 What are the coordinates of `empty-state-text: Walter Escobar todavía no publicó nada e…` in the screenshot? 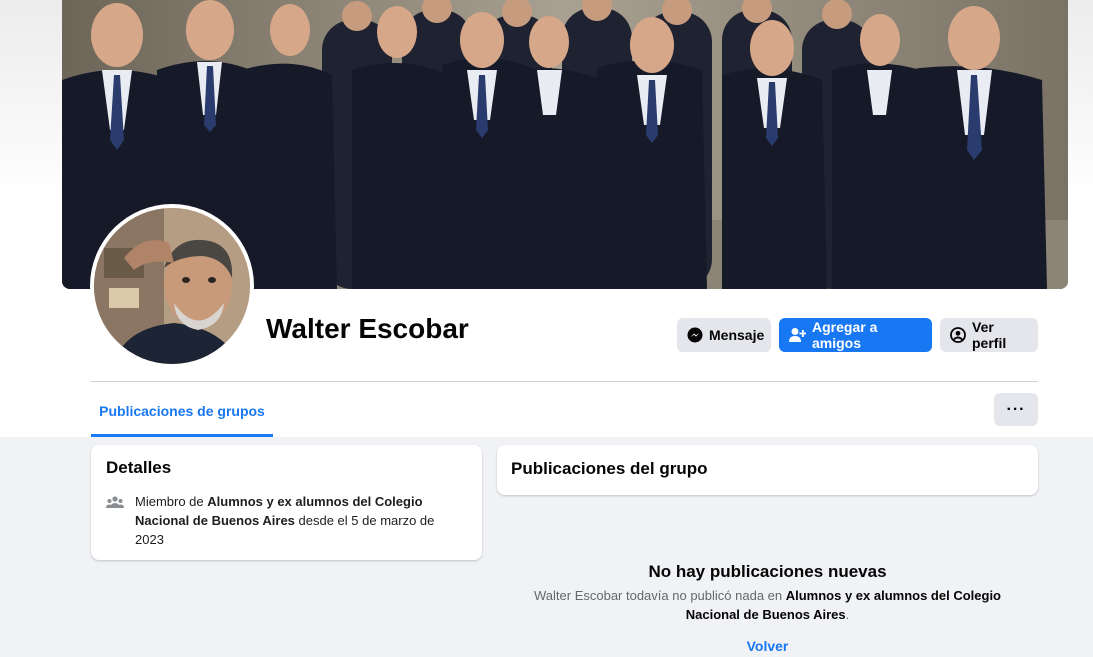 It's located at (767, 605).